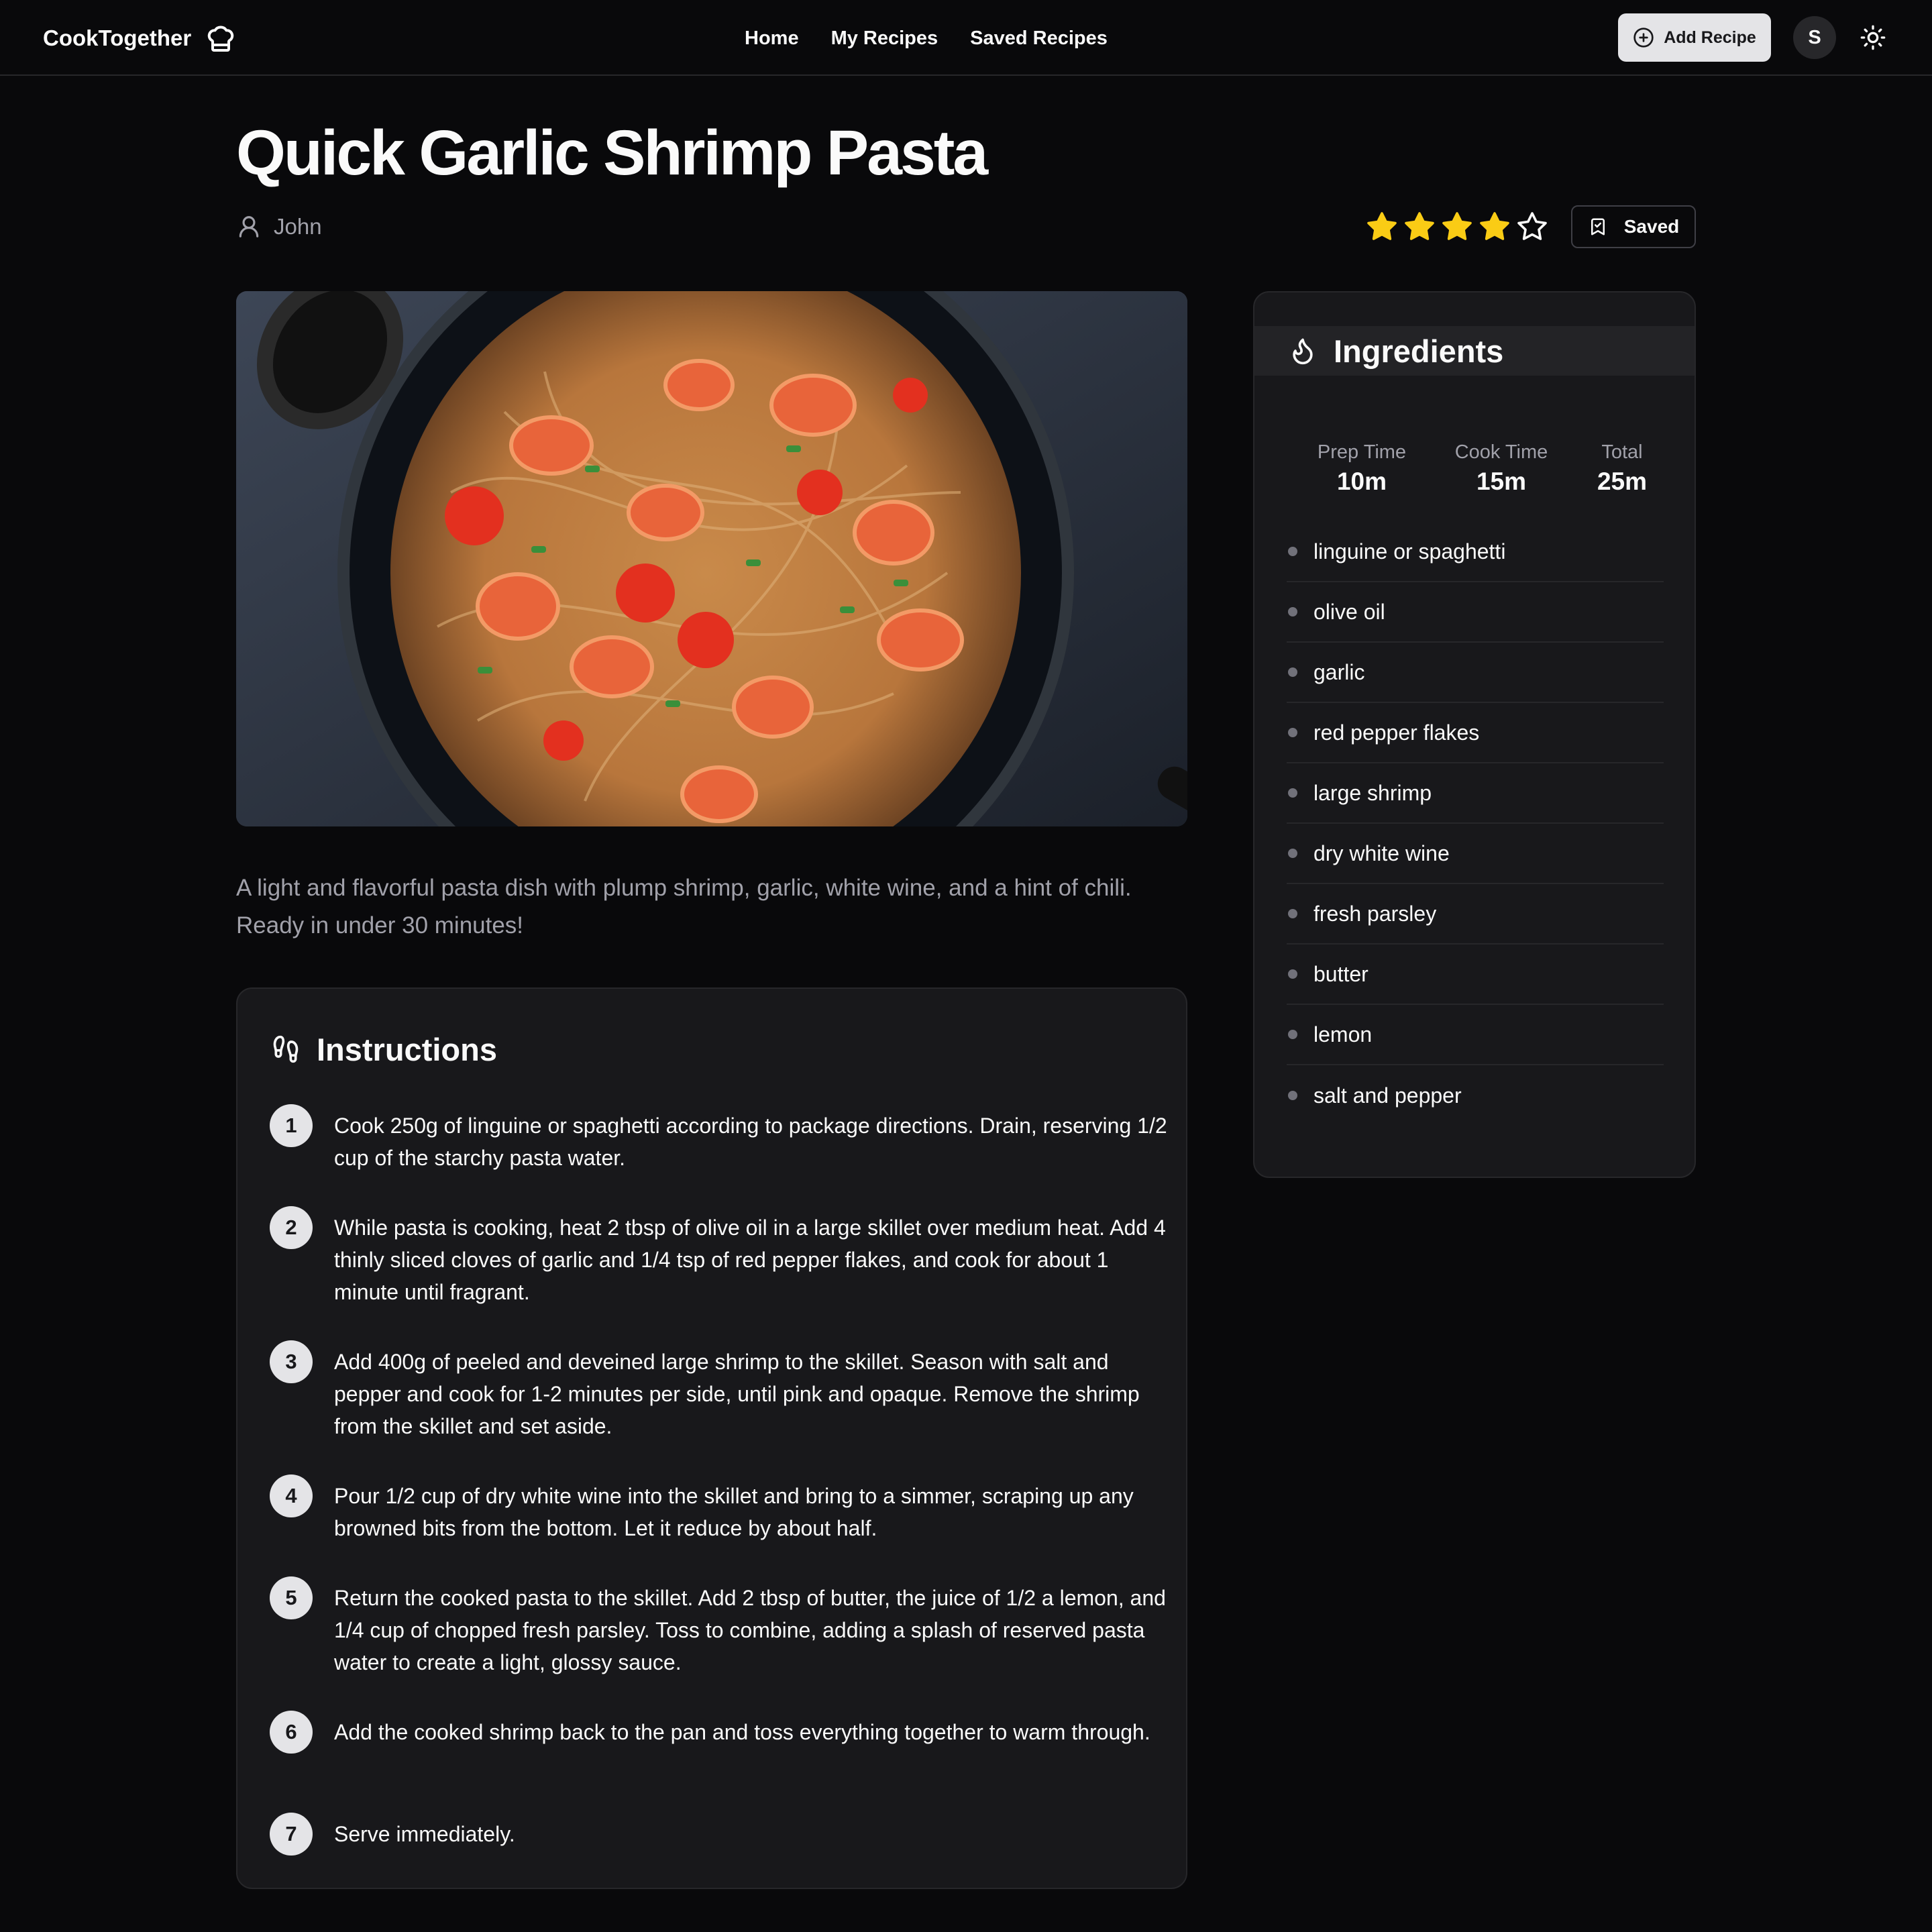 This screenshot has width=1932, height=1932. I want to click on prep-time: Prep Time 10m, so click(1361, 468).